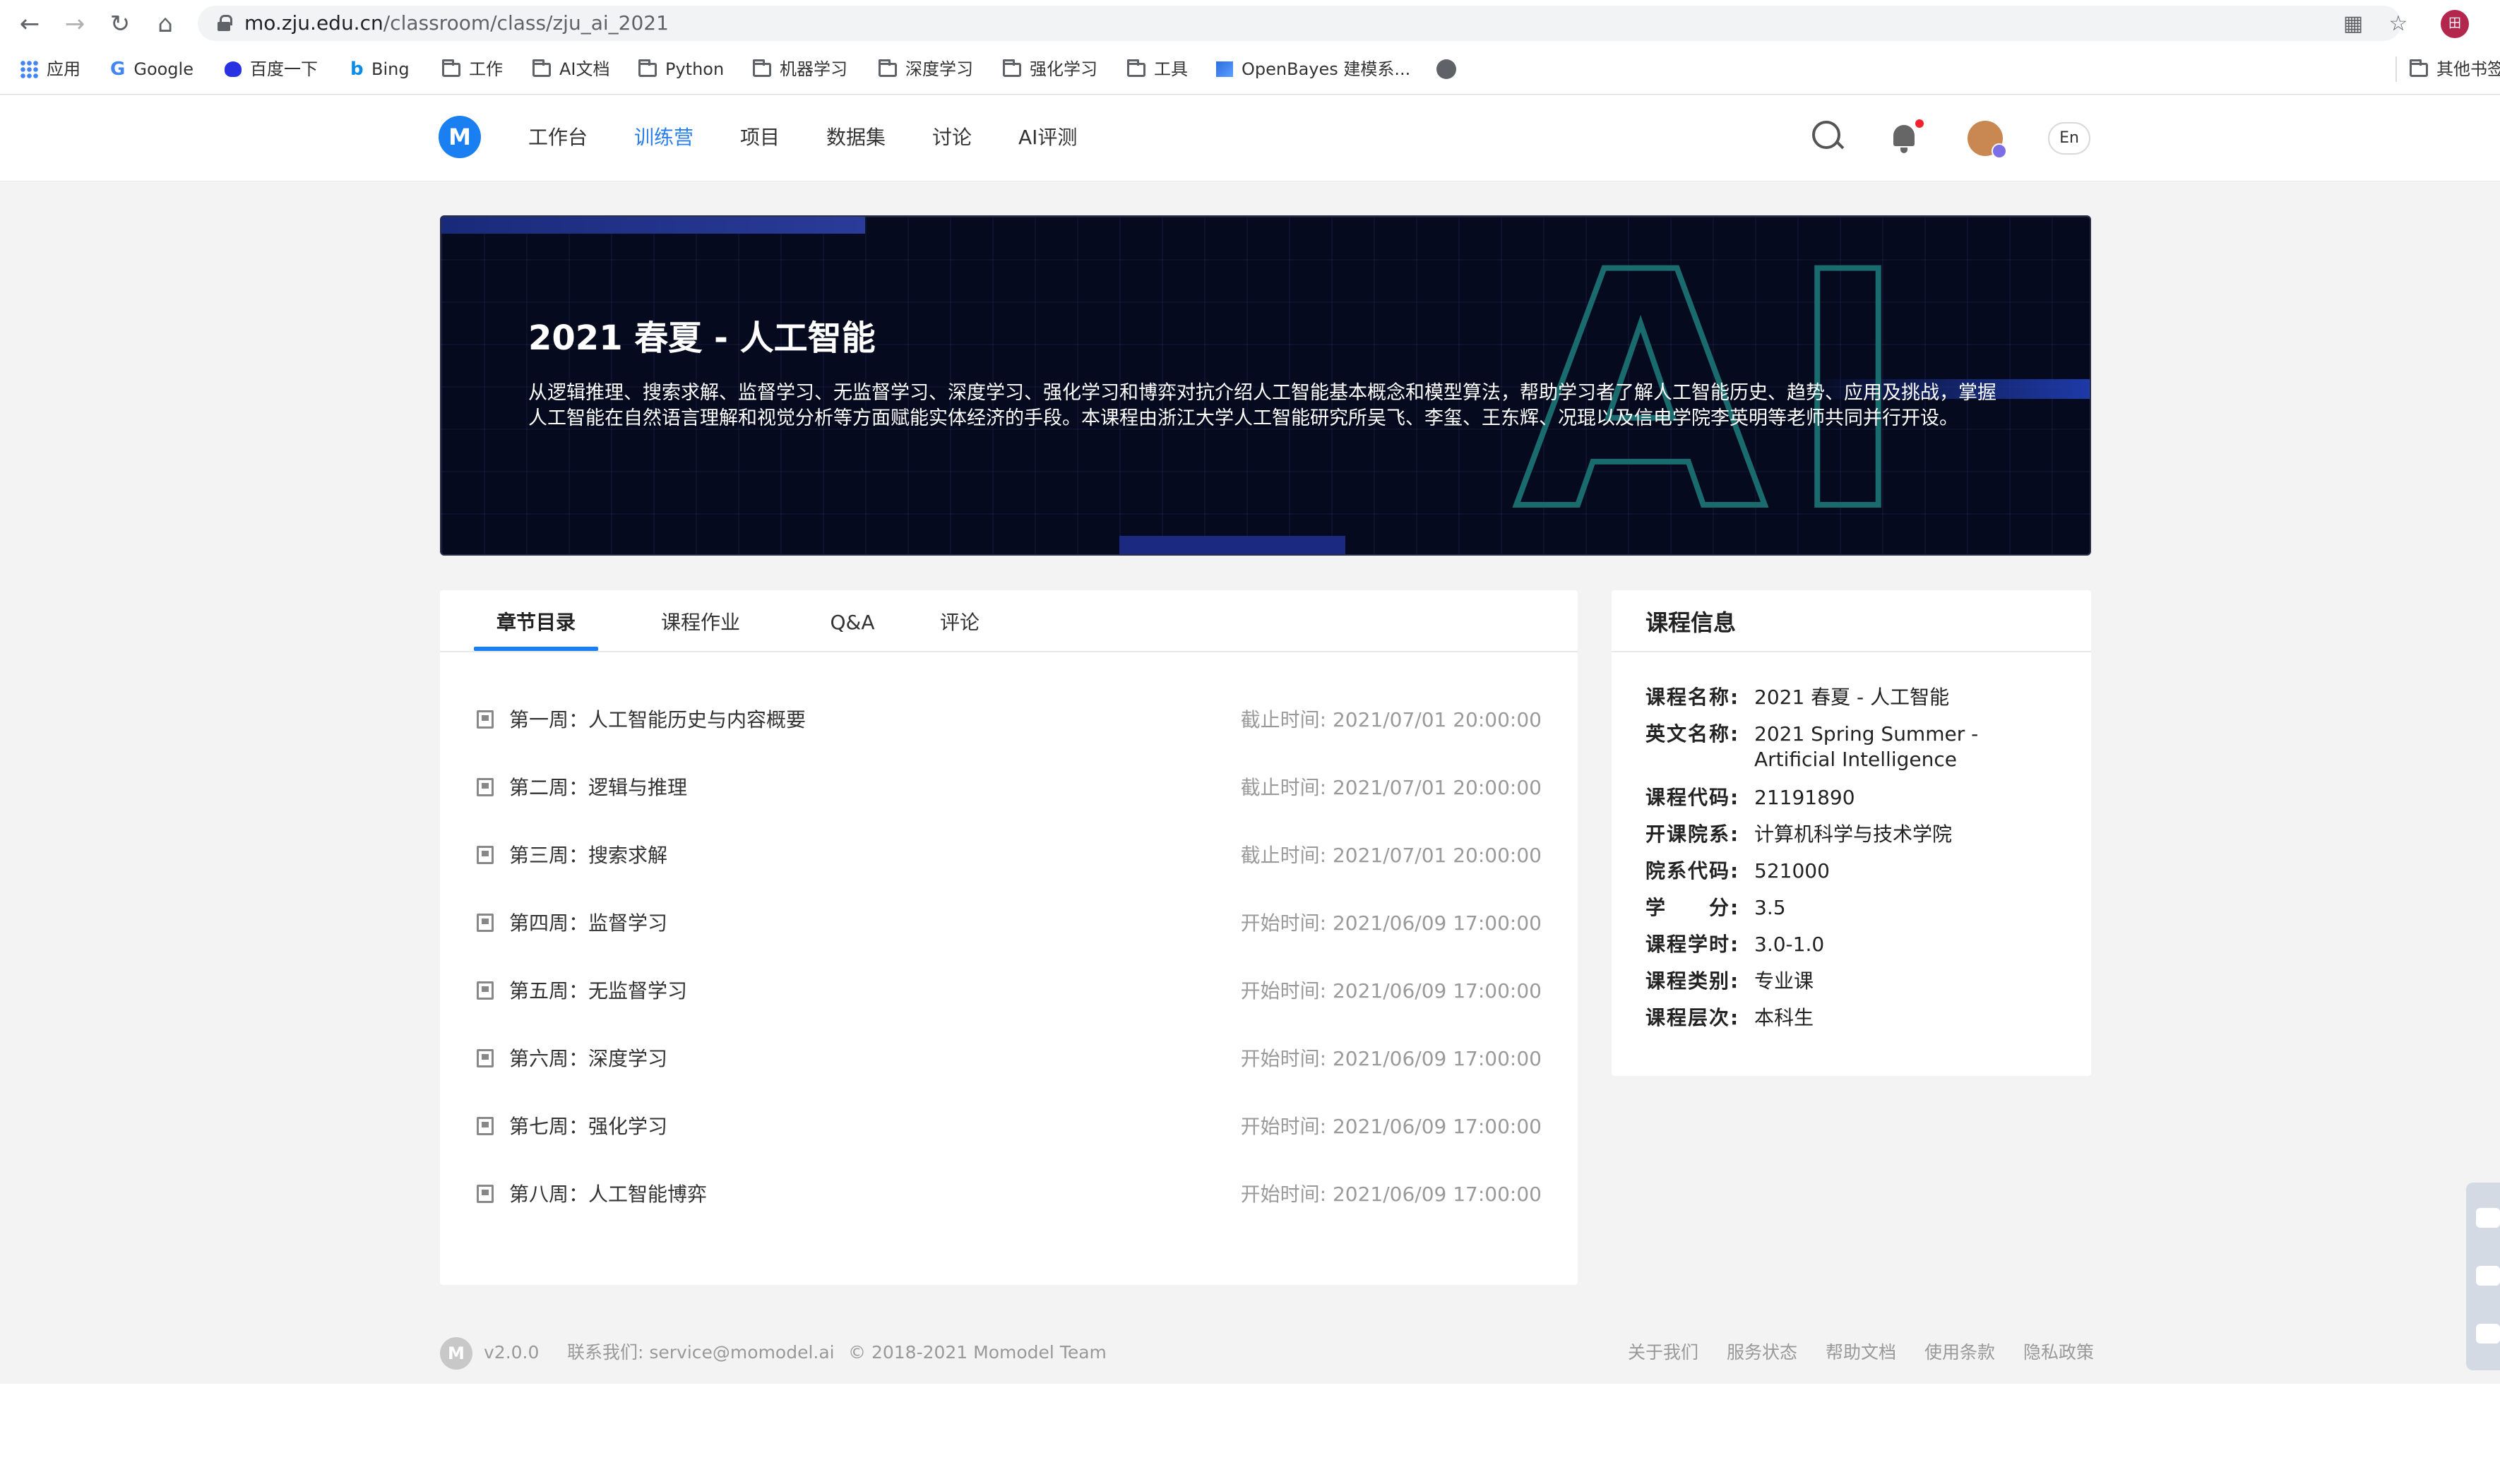 The width and height of the screenshot is (2500, 1484). Describe the element at coordinates (1827, 138) in the screenshot. I see `search-icon` at that location.